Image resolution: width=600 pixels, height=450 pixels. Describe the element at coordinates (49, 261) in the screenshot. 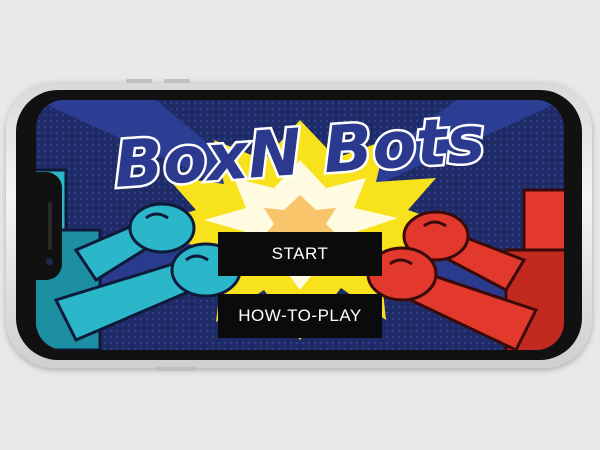

I see `camera` at that location.